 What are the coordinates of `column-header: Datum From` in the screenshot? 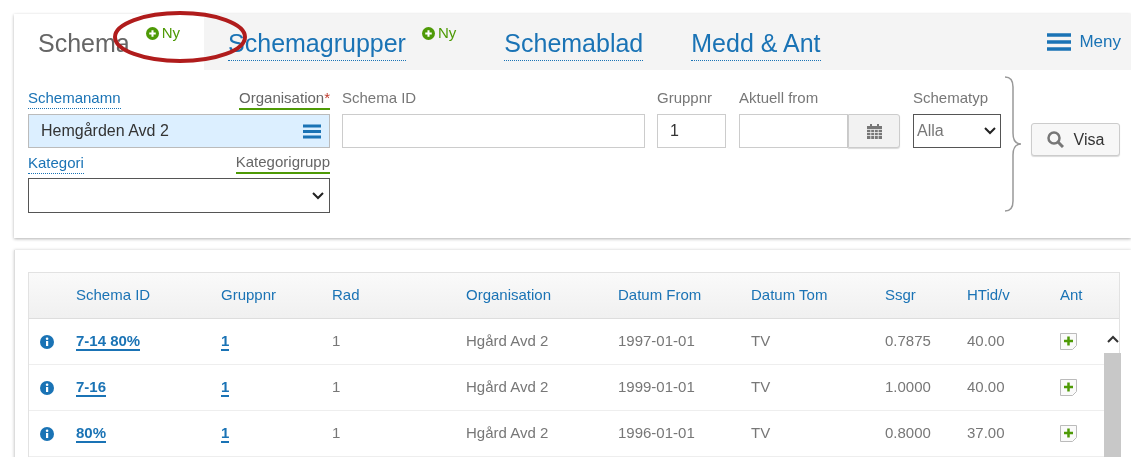 It's located at (684, 295).